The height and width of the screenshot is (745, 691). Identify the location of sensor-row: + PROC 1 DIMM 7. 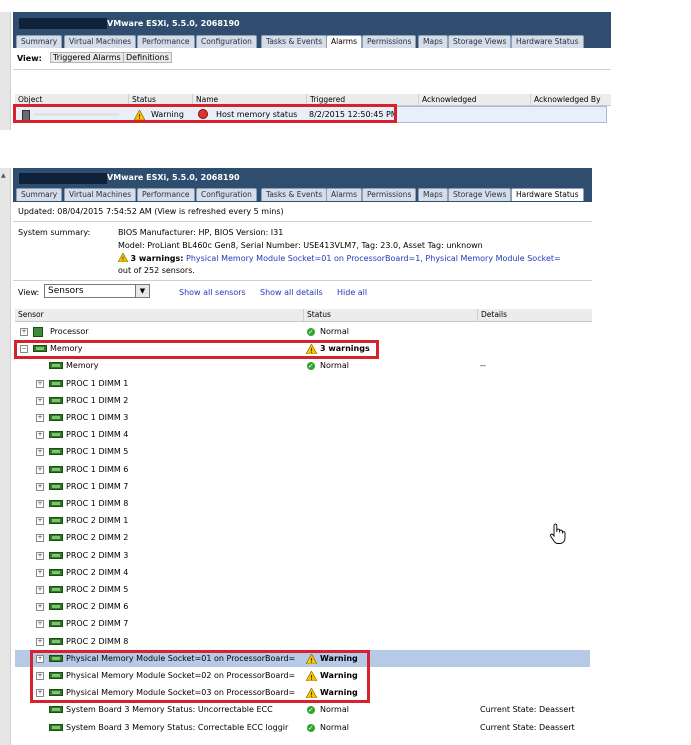
(302, 486).